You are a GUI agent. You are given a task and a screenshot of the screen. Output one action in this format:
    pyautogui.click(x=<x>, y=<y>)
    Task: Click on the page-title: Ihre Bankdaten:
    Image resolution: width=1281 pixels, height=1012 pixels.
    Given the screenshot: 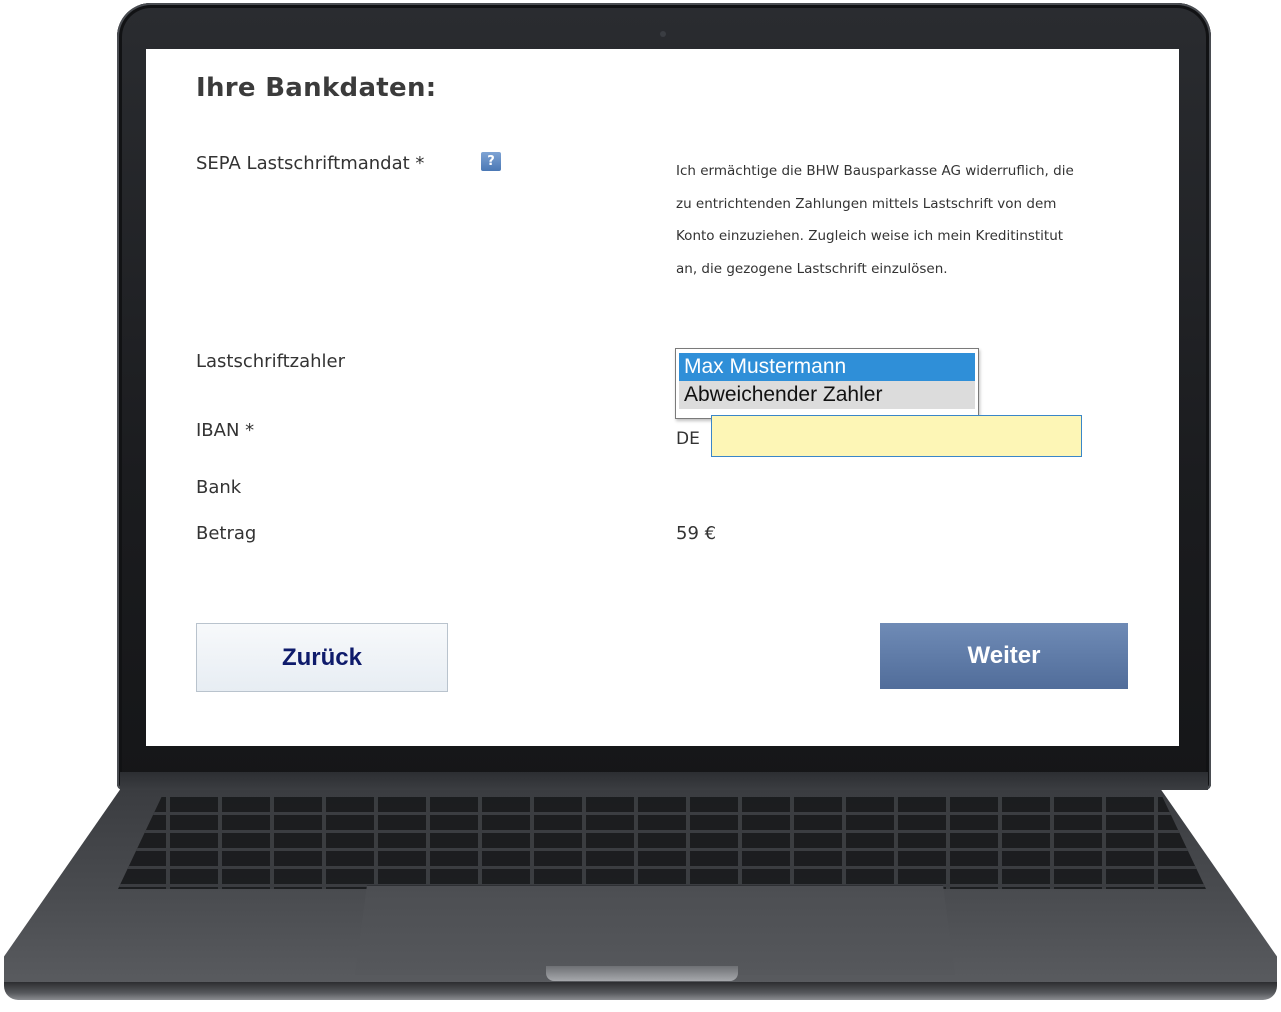 What is the action you would take?
    pyautogui.click(x=316, y=88)
    